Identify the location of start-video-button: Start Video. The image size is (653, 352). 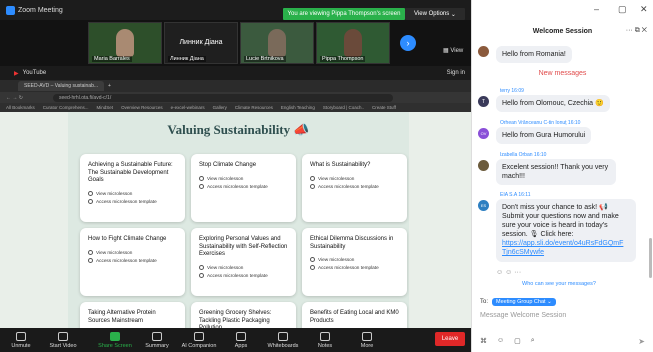
(63, 340).